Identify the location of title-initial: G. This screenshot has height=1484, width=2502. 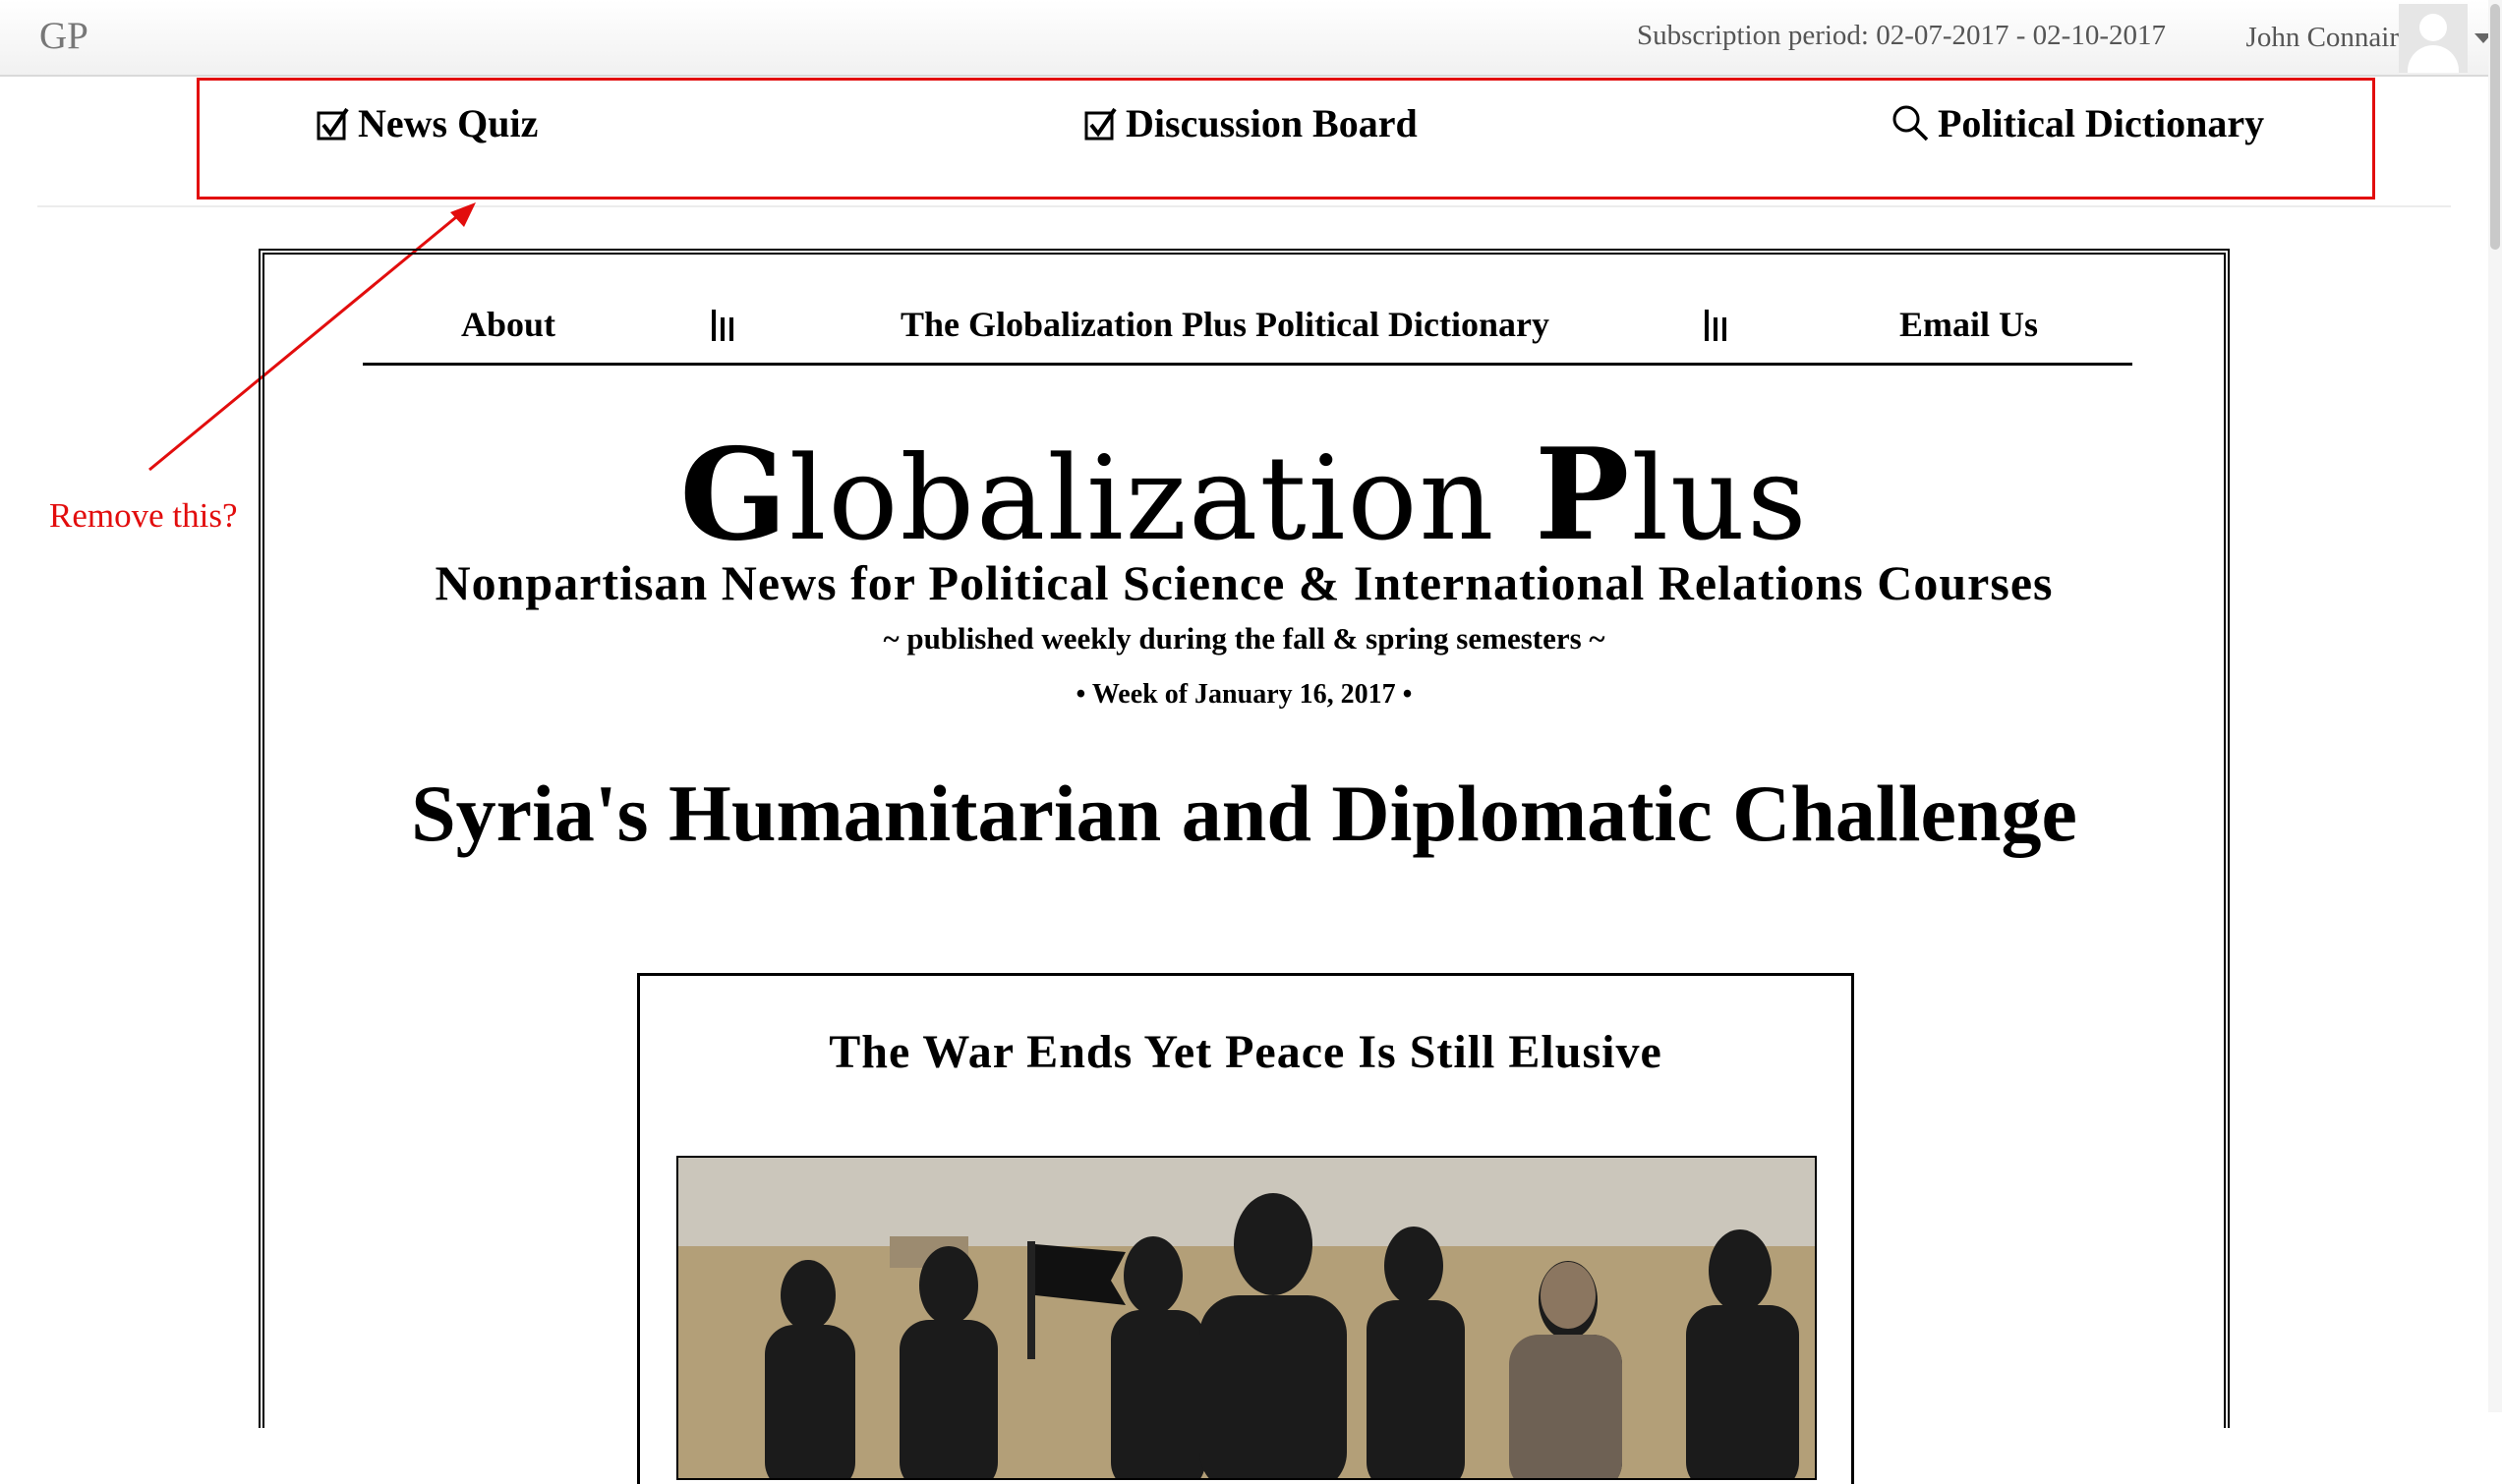
(734, 495).